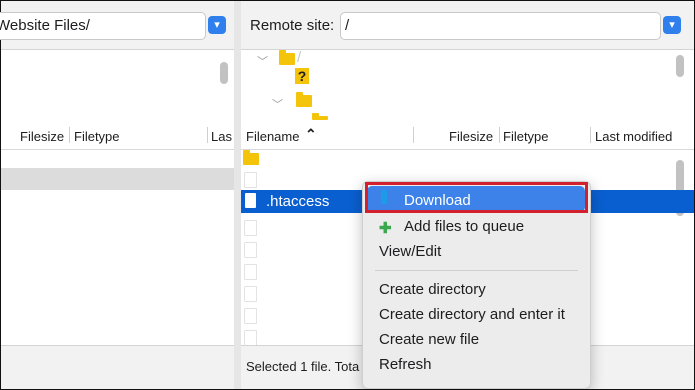 The width and height of the screenshot is (695, 390). Describe the element at coordinates (287, 57) in the screenshot. I see `root-folder-icon` at that location.